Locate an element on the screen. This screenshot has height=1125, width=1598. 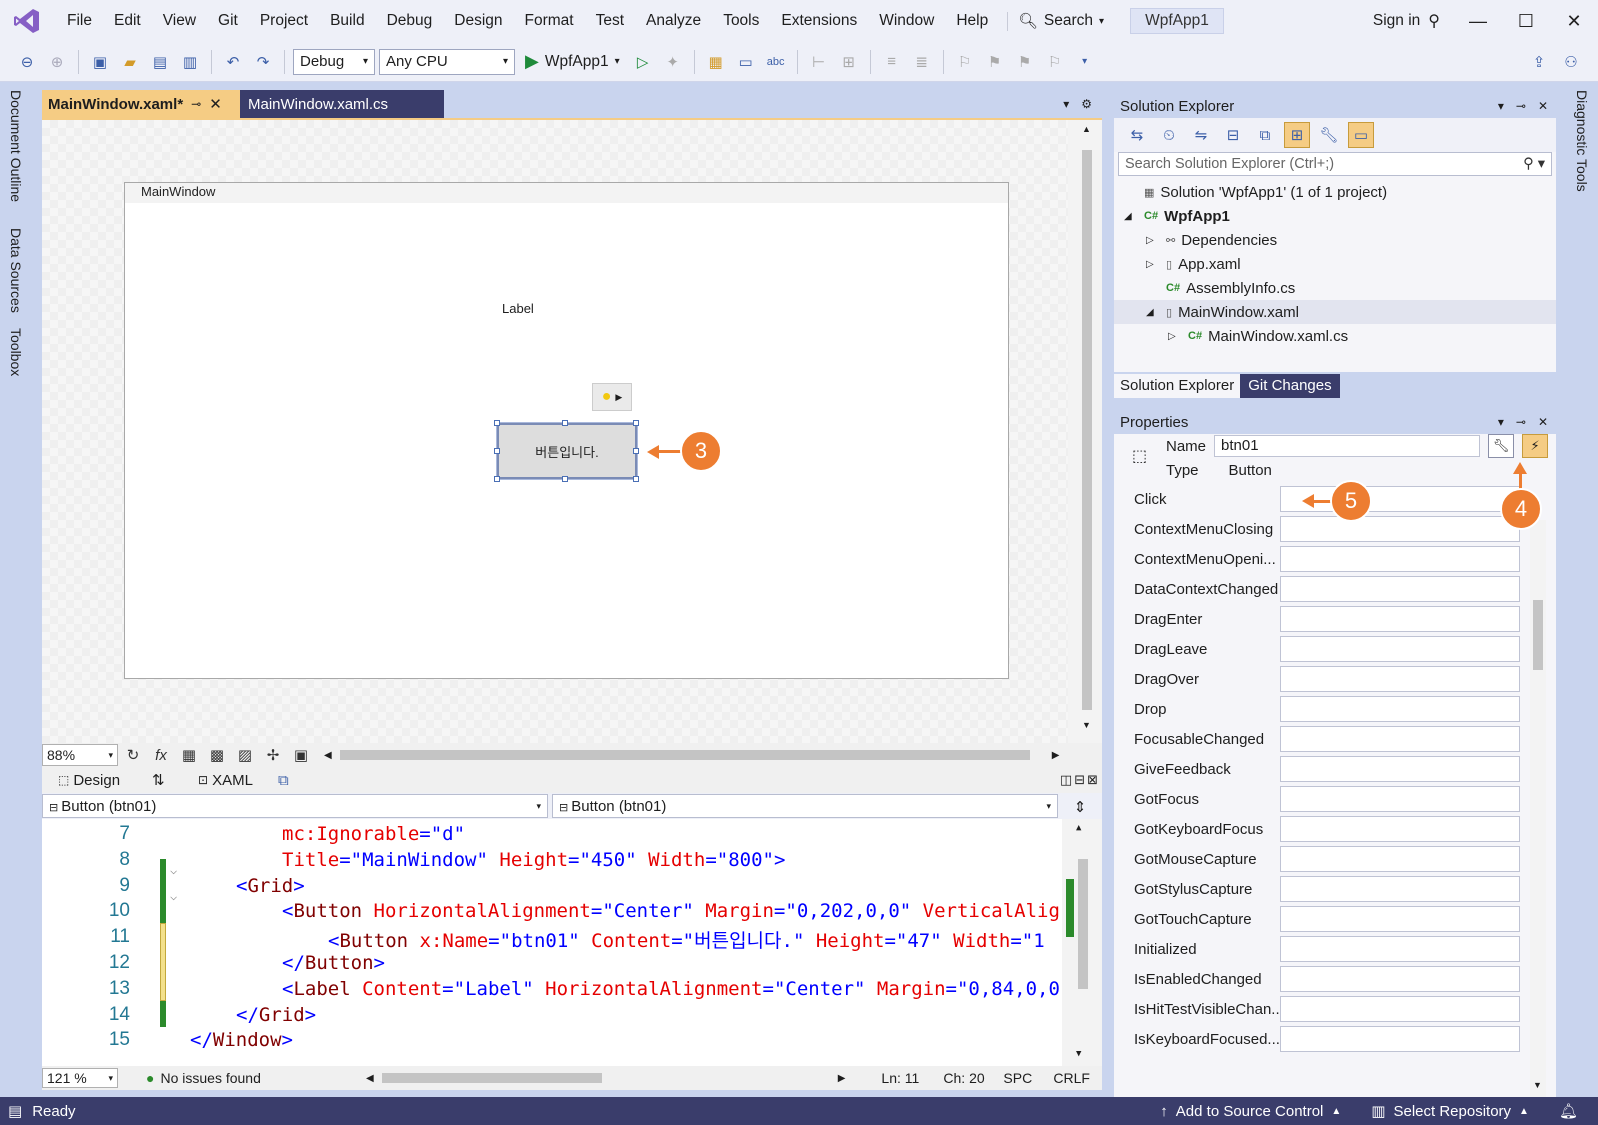
line-ending-indicator: CRLF is located at coordinates (1071, 1078).